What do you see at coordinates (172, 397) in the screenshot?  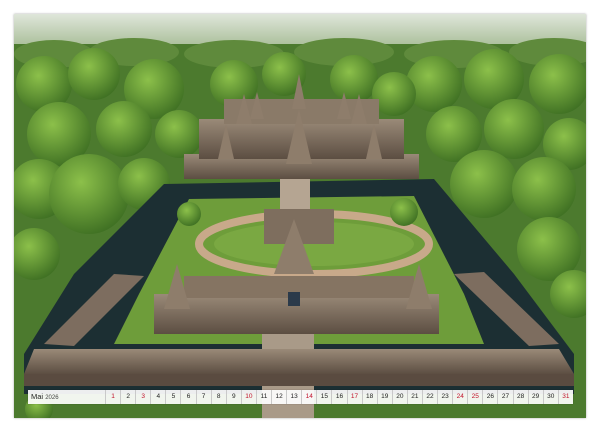 I see `calendar-day: 5` at bounding box center [172, 397].